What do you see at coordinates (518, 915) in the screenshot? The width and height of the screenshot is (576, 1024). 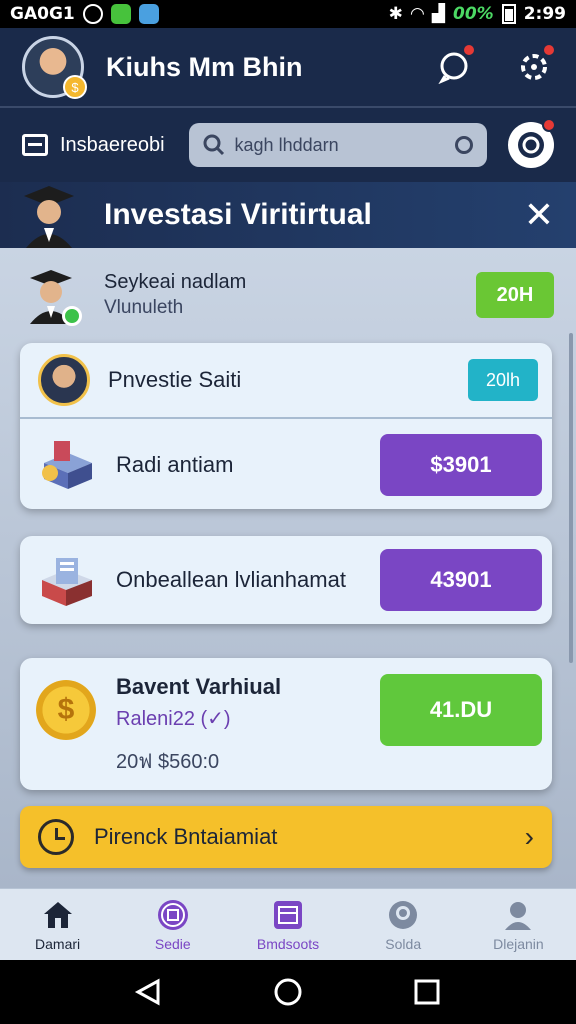 I see `profile-icon` at bounding box center [518, 915].